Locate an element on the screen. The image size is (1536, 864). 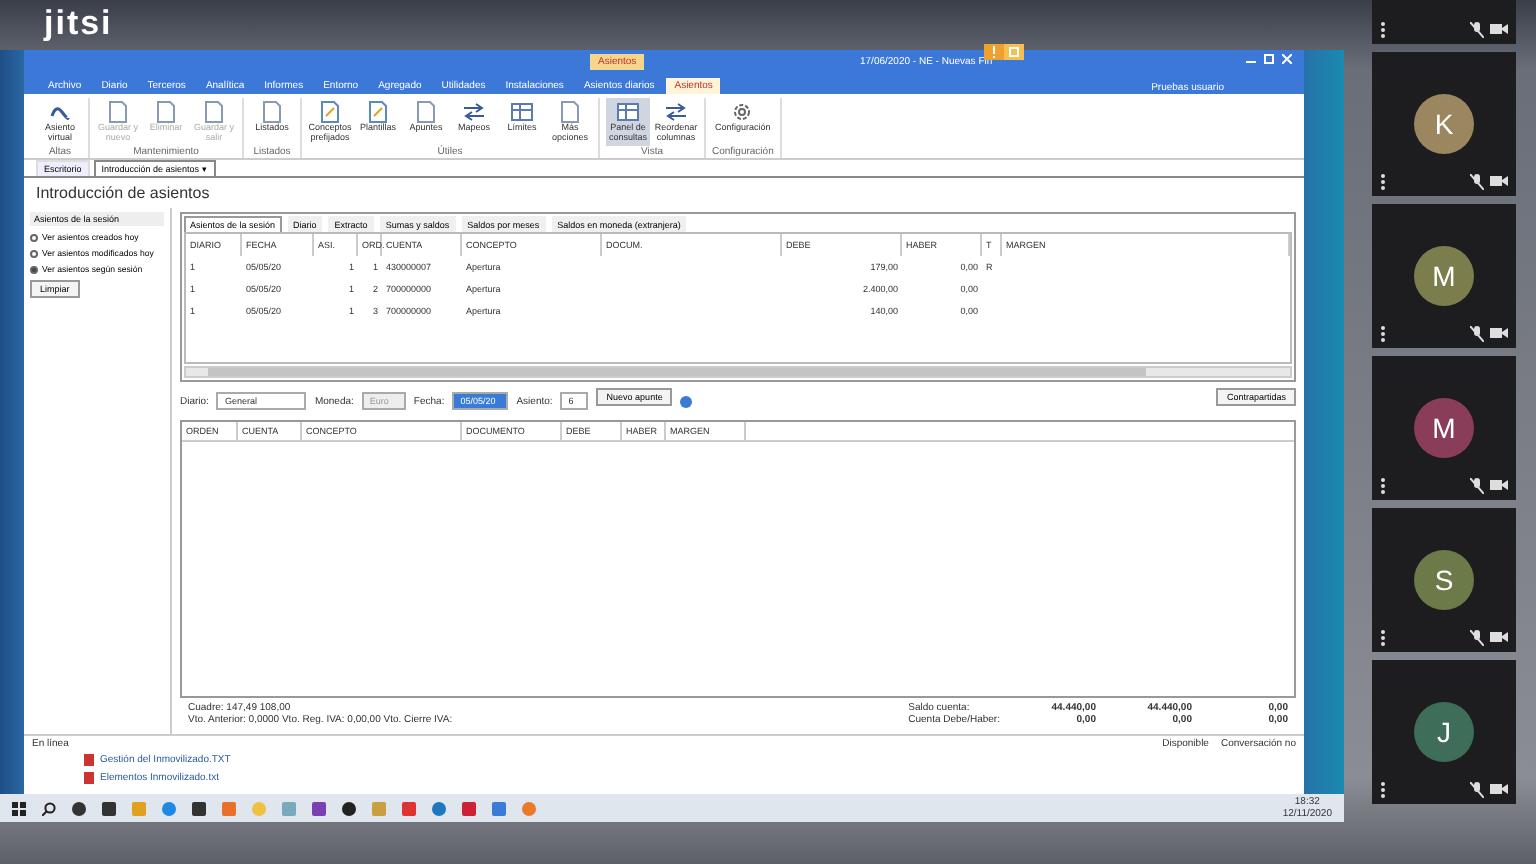
settings-icon is located at coordinates (742, 112).